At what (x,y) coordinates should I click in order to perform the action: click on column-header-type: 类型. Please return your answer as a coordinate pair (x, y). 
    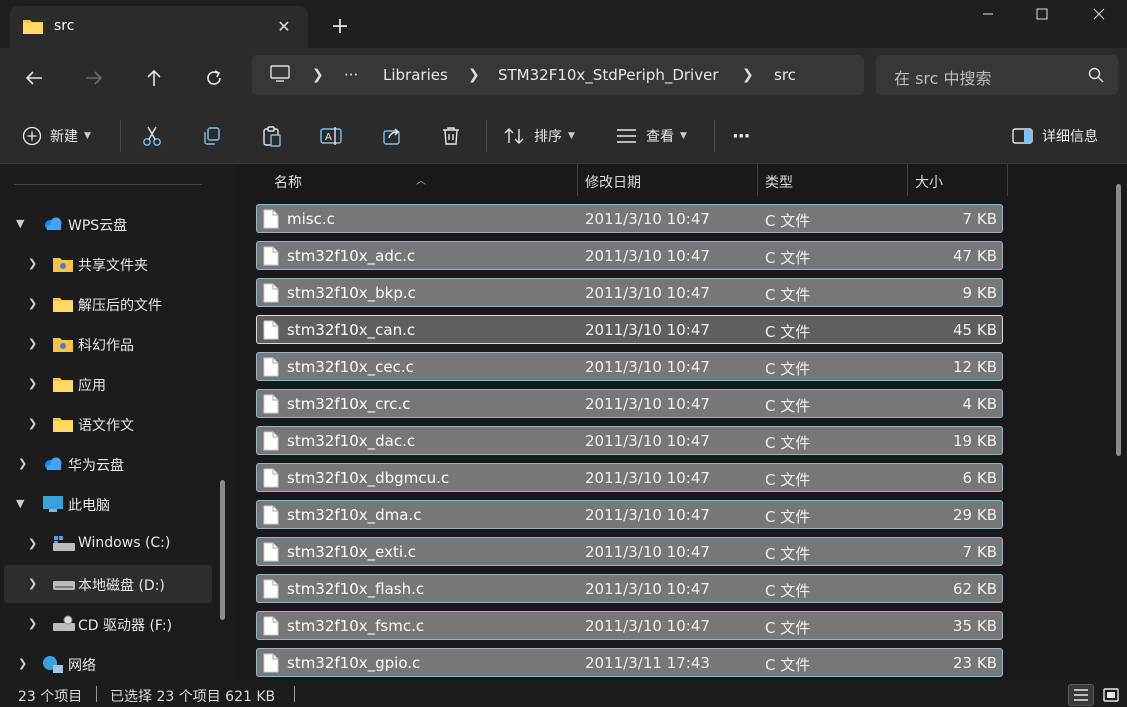
    Looking at the image, I should click on (830, 180).